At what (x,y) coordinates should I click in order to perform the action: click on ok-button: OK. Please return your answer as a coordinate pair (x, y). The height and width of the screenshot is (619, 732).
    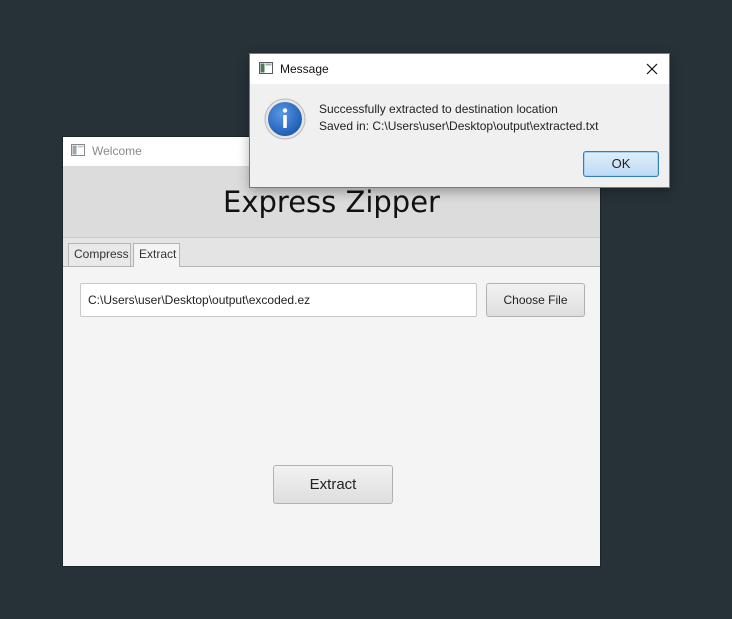
    Looking at the image, I should click on (621, 164).